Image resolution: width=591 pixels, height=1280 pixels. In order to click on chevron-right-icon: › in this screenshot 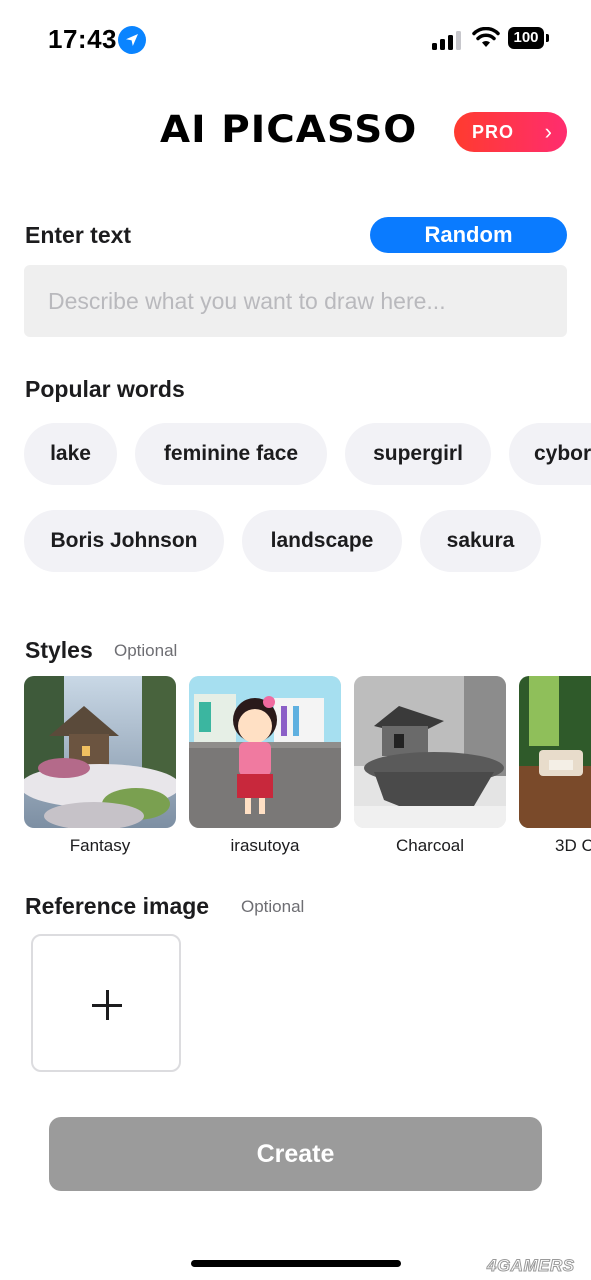, I will do `click(548, 131)`.